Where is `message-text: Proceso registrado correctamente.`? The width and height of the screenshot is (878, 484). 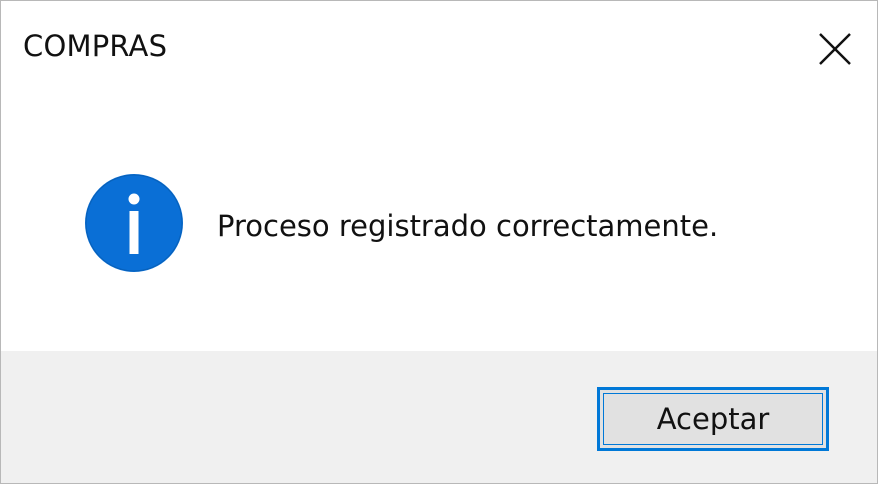 message-text: Proceso registrado correctamente. is located at coordinates (468, 226).